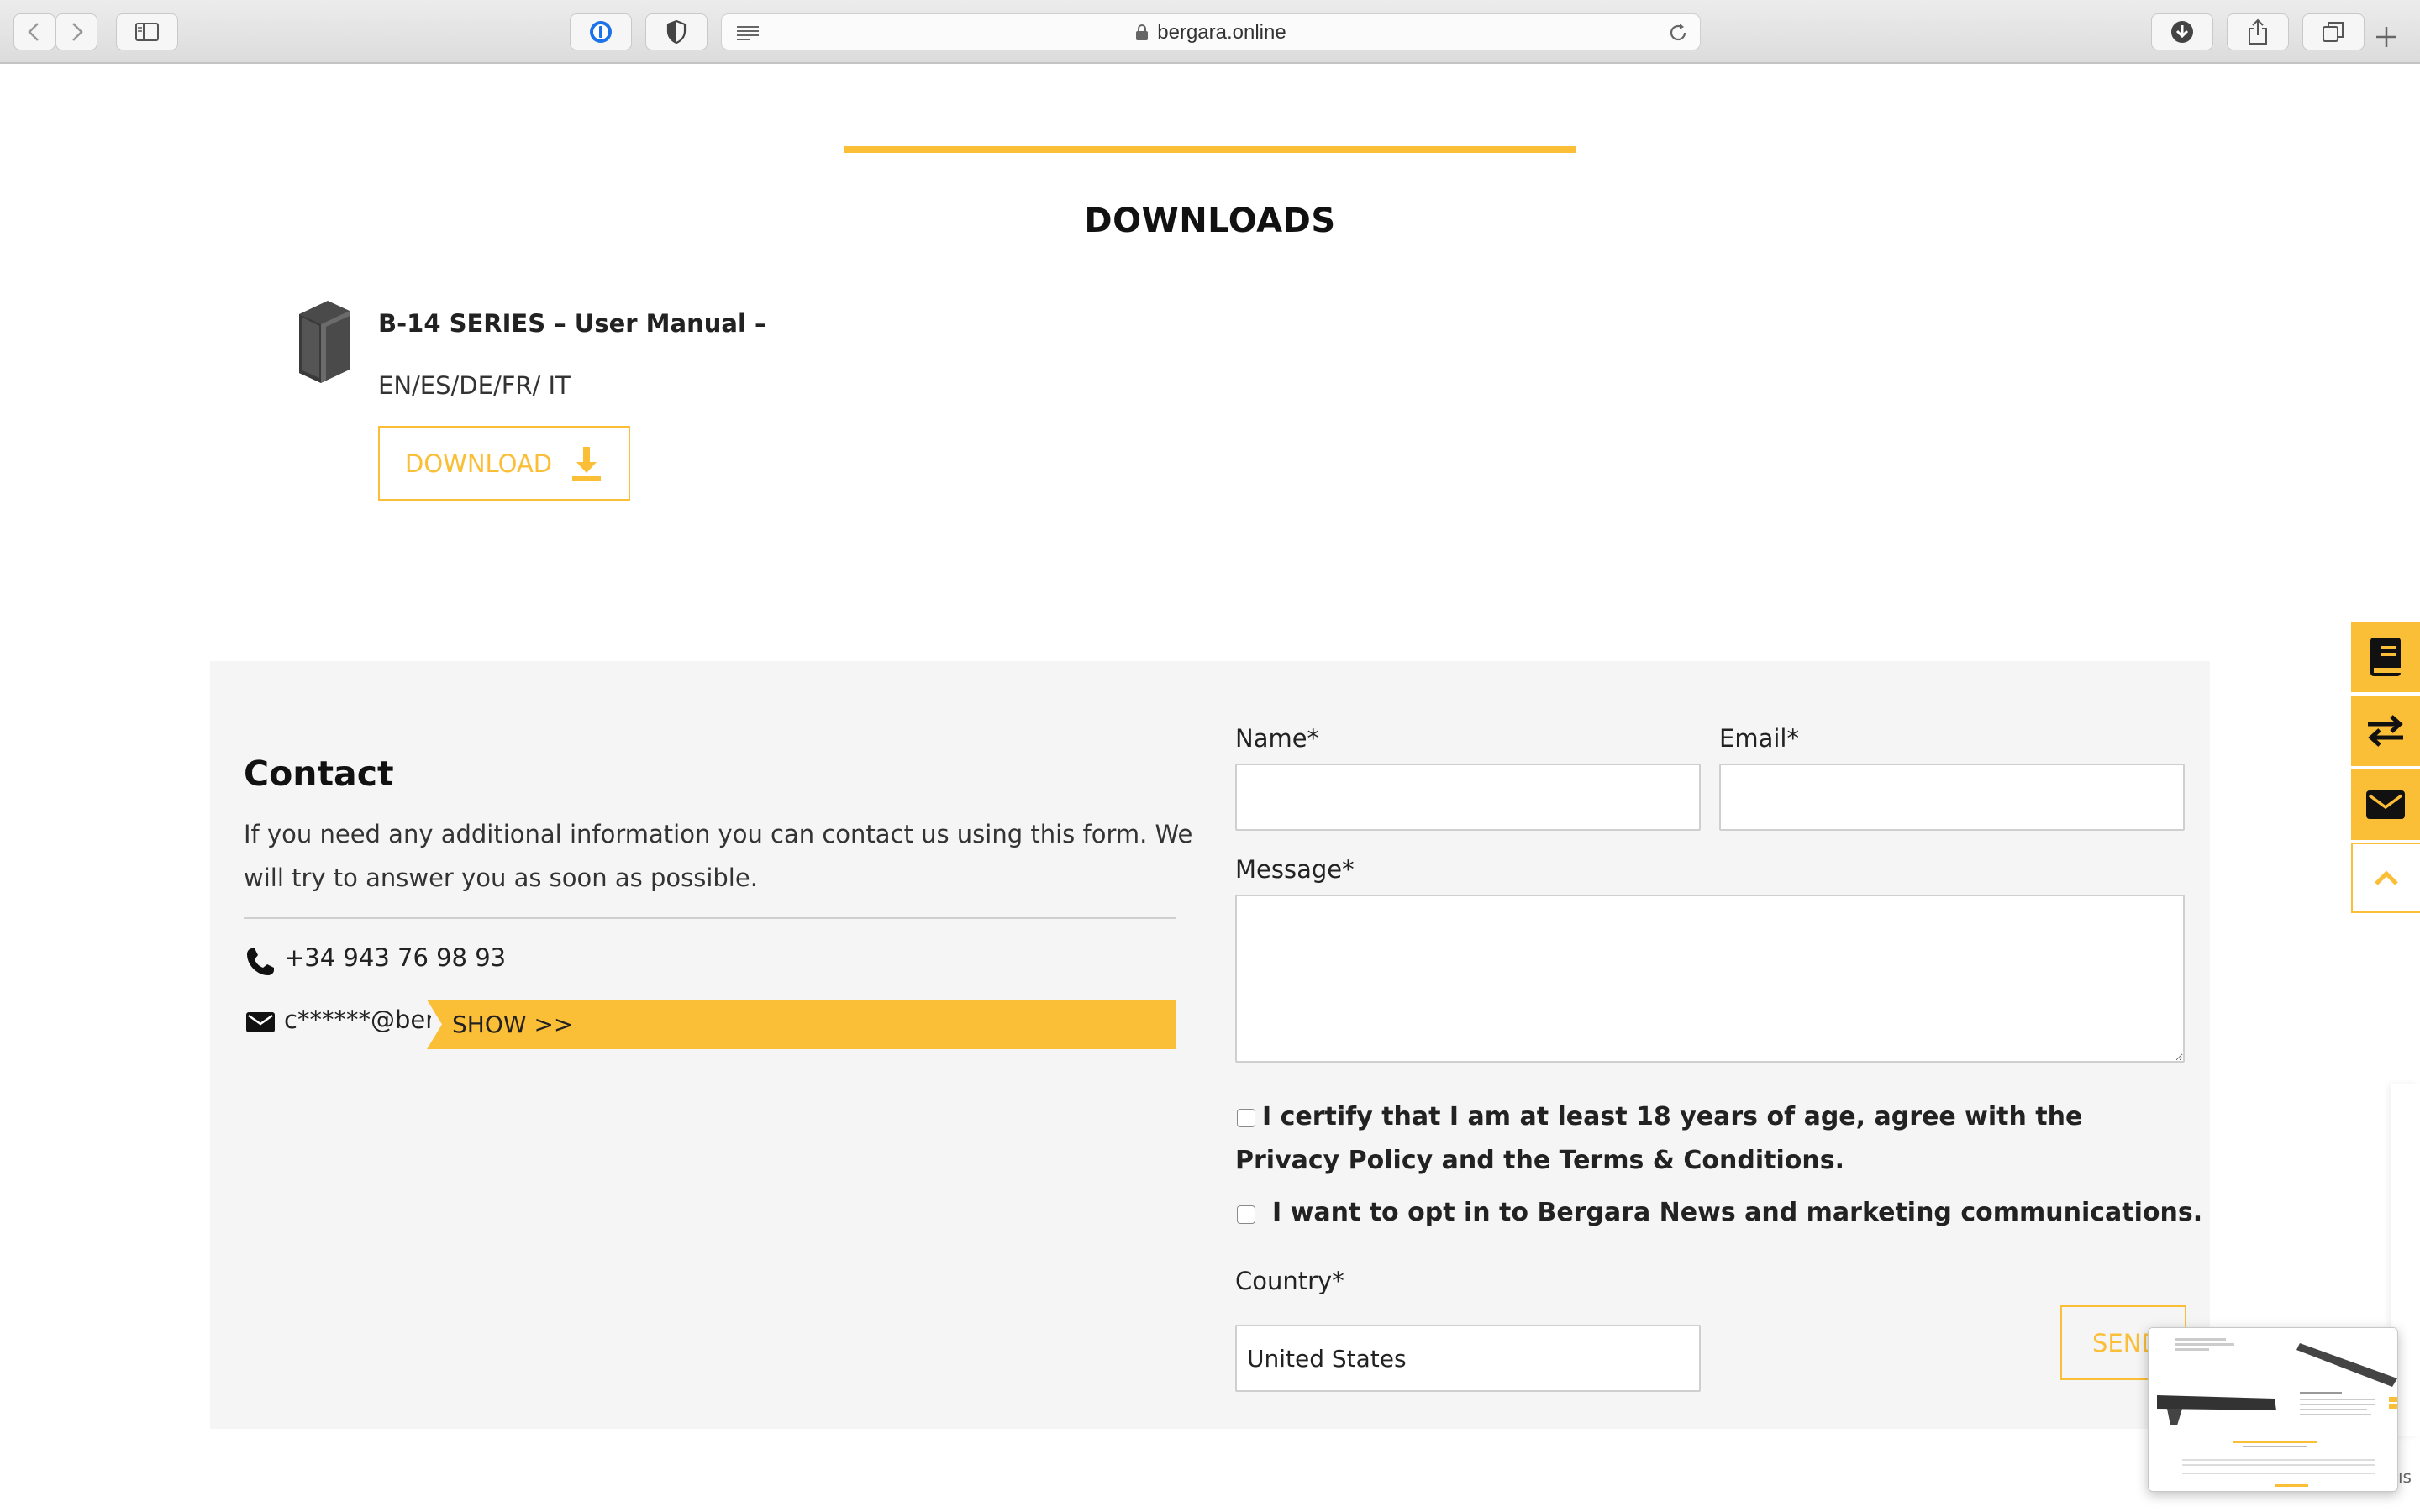  Describe the element at coordinates (2405, 1477) in the screenshot. I see `thumbnail-edge-text: ıs` at that location.